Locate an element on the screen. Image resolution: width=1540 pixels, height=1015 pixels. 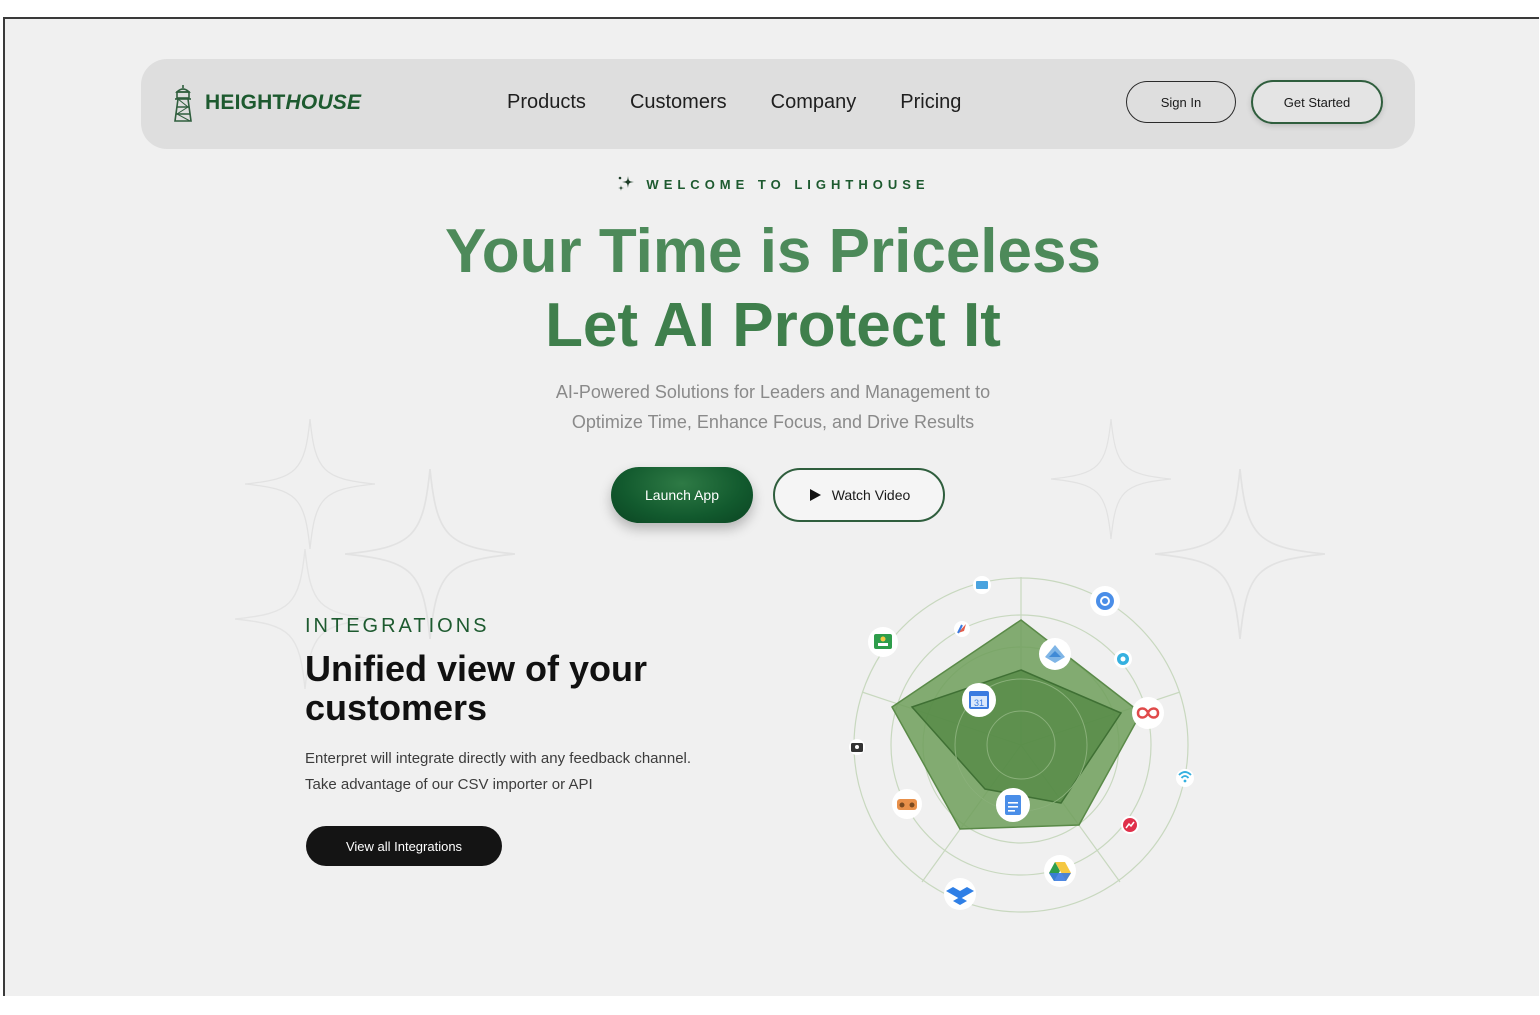
camera-icon is located at coordinates (857, 747).